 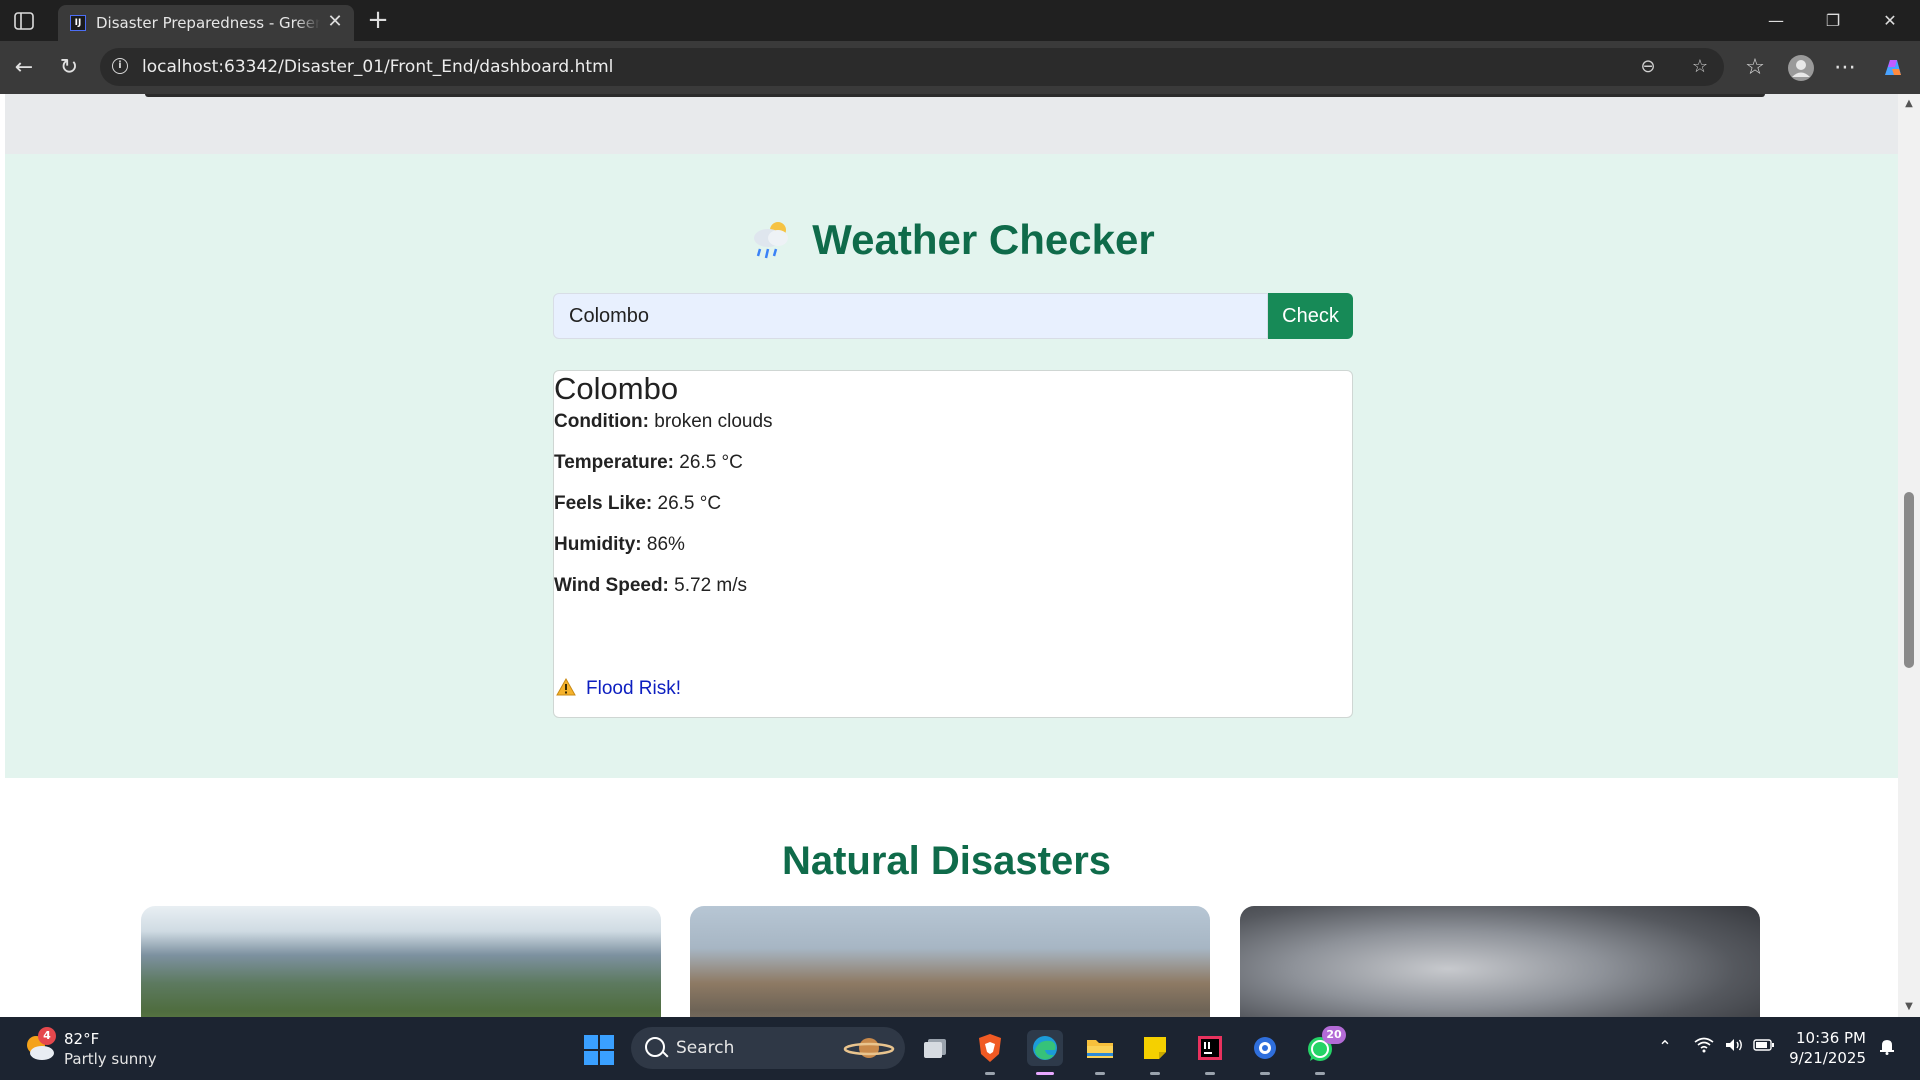 I want to click on clock-time: 10:36 PM, so click(x=1831, y=1038).